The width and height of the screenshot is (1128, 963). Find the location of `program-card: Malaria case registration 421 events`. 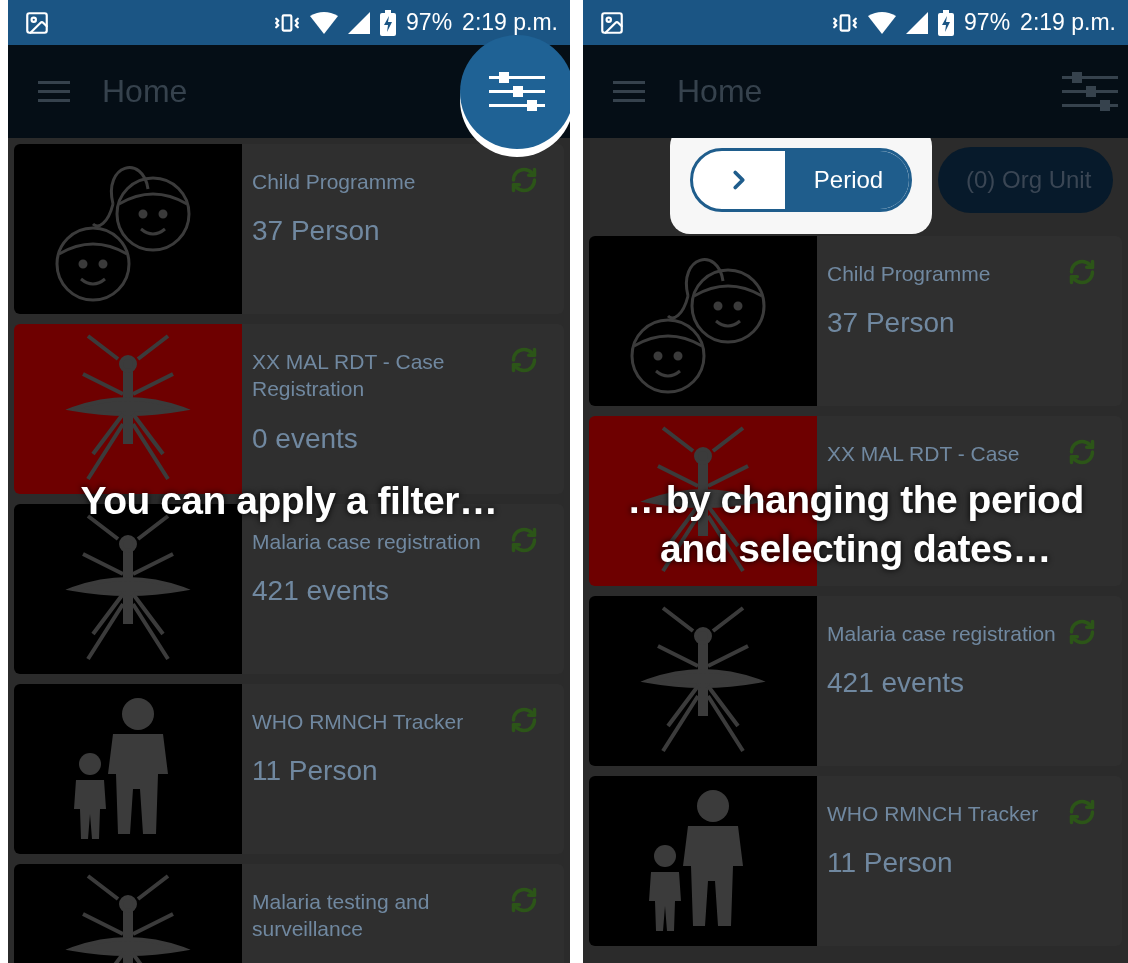

program-card: Malaria case registration 421 events is located at coordinates (855, 681).